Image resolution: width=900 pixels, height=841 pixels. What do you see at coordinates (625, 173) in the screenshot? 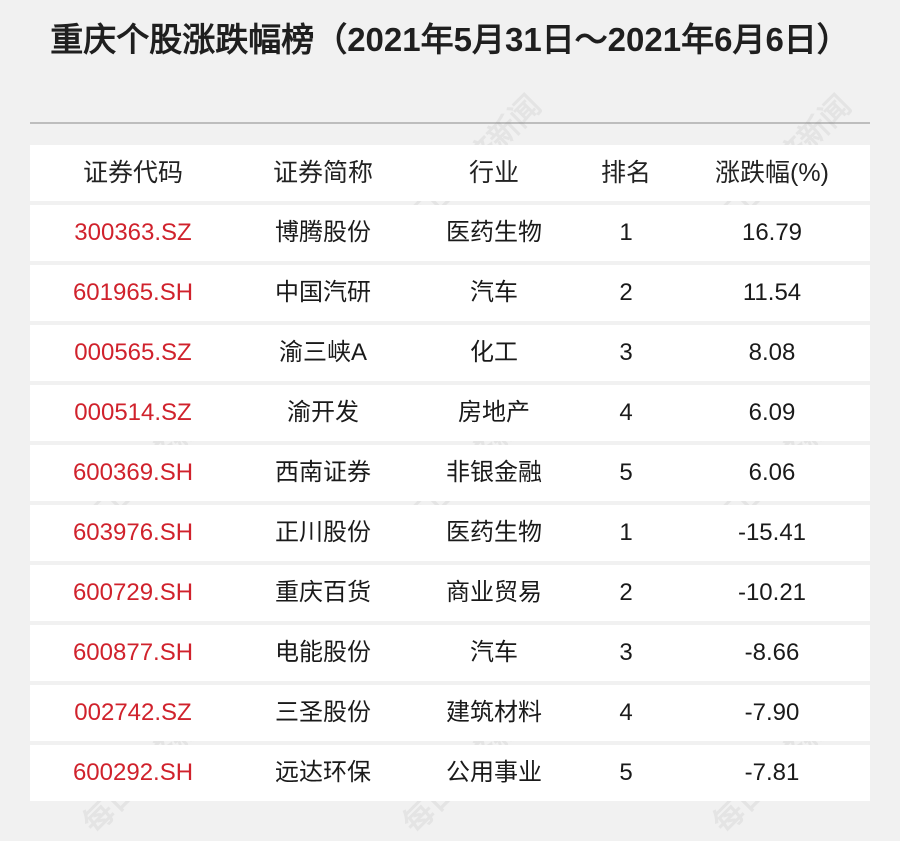
I see `header-rank: 排名` at bounding box center [625, 173].